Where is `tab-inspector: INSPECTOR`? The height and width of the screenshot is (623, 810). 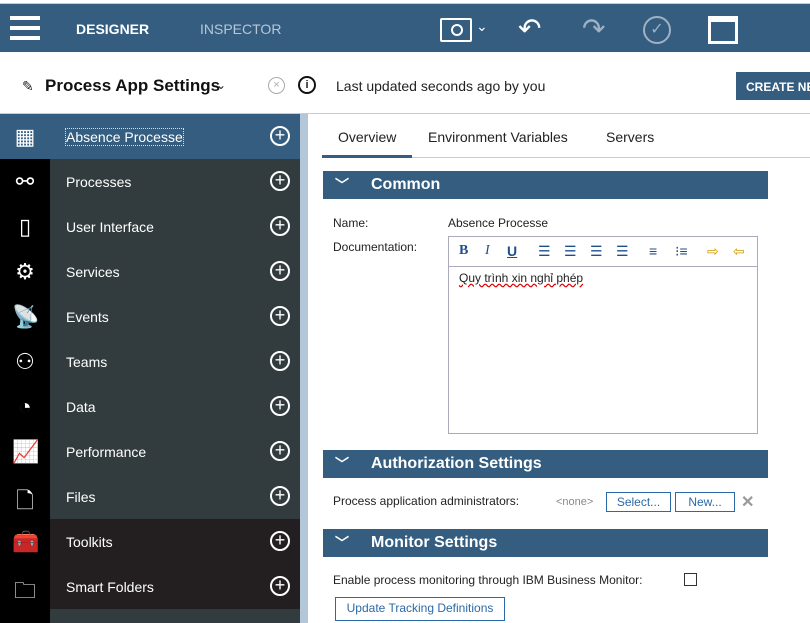 tab-inspector: INSPECTOR is located at coordinates (240, 29).